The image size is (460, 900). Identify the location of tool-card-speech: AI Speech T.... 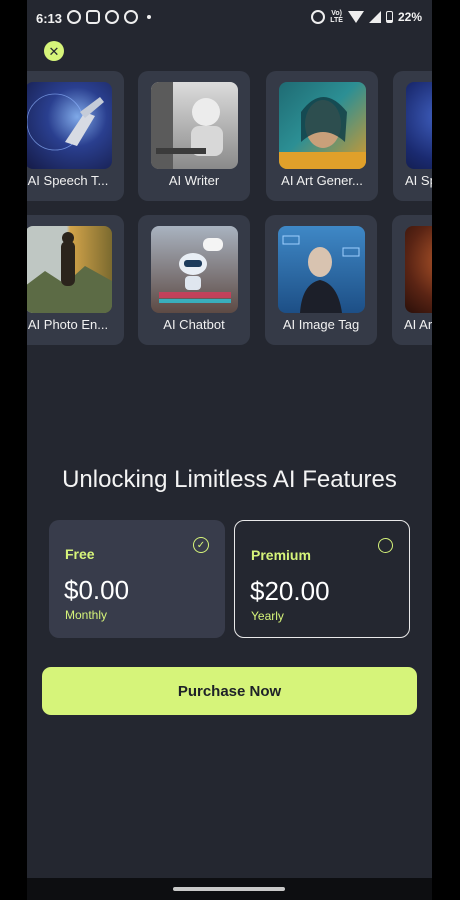
(75, 136).